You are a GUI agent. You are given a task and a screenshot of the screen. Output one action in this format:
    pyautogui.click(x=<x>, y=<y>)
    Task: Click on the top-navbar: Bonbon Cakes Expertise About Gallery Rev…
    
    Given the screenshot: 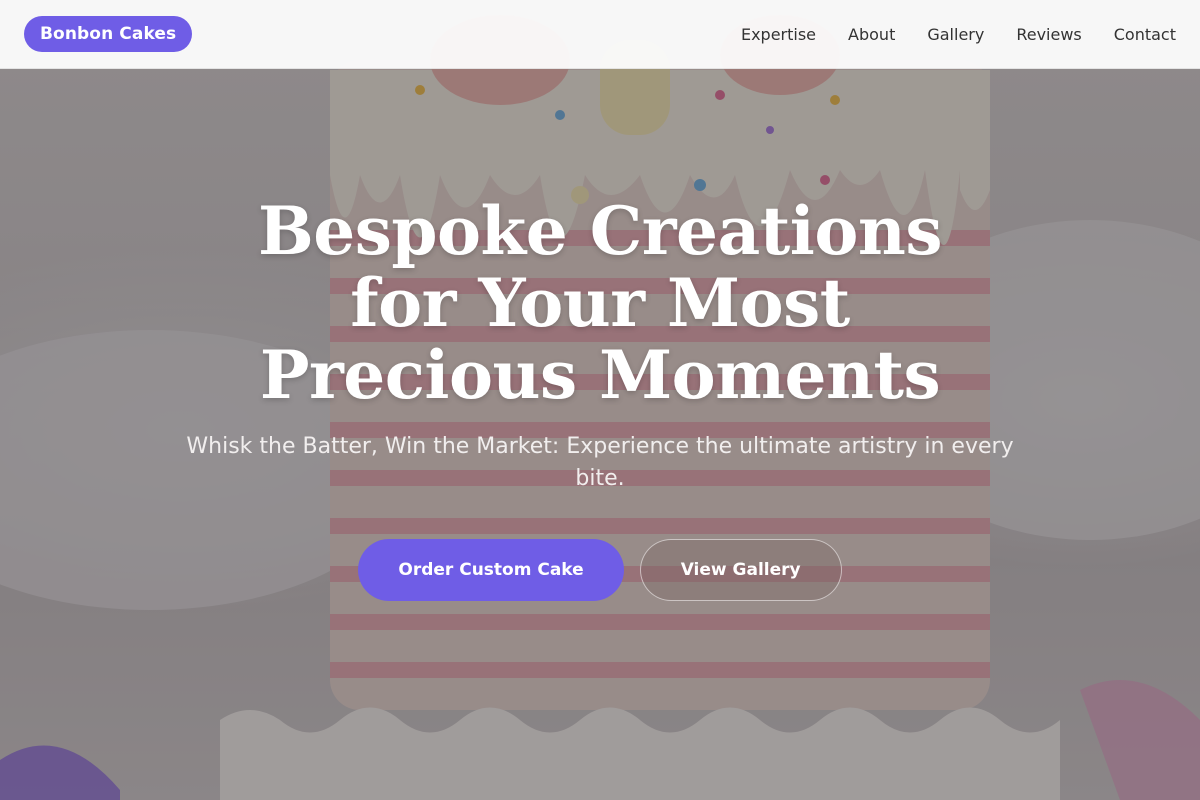 What is the action you would take?
    pyautogui.click(x=600, y=34)
    